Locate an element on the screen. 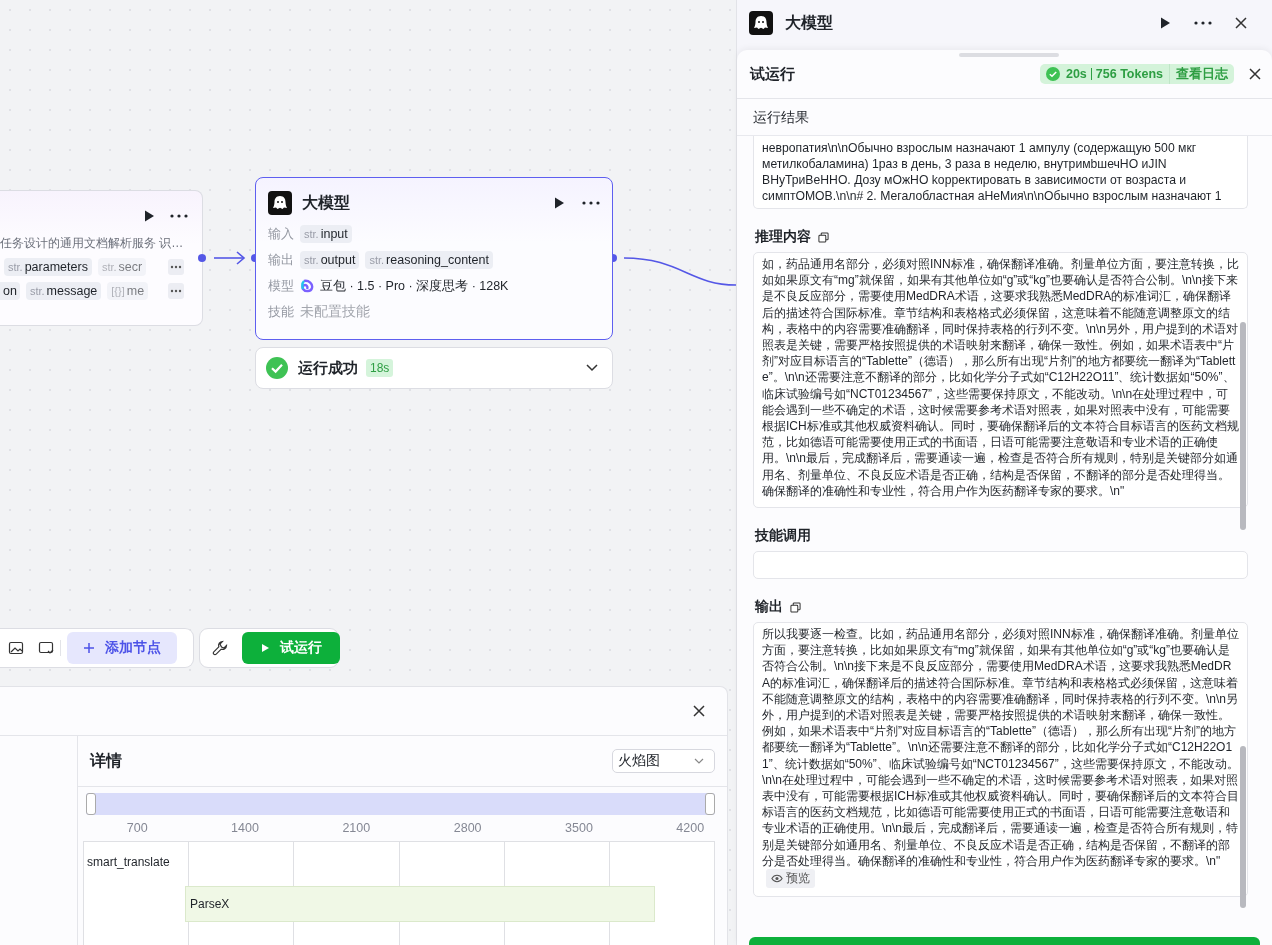 The height and width of the screenshot is (945, 1272). view-select: 火焰图 is located at coordinates (663, 761).